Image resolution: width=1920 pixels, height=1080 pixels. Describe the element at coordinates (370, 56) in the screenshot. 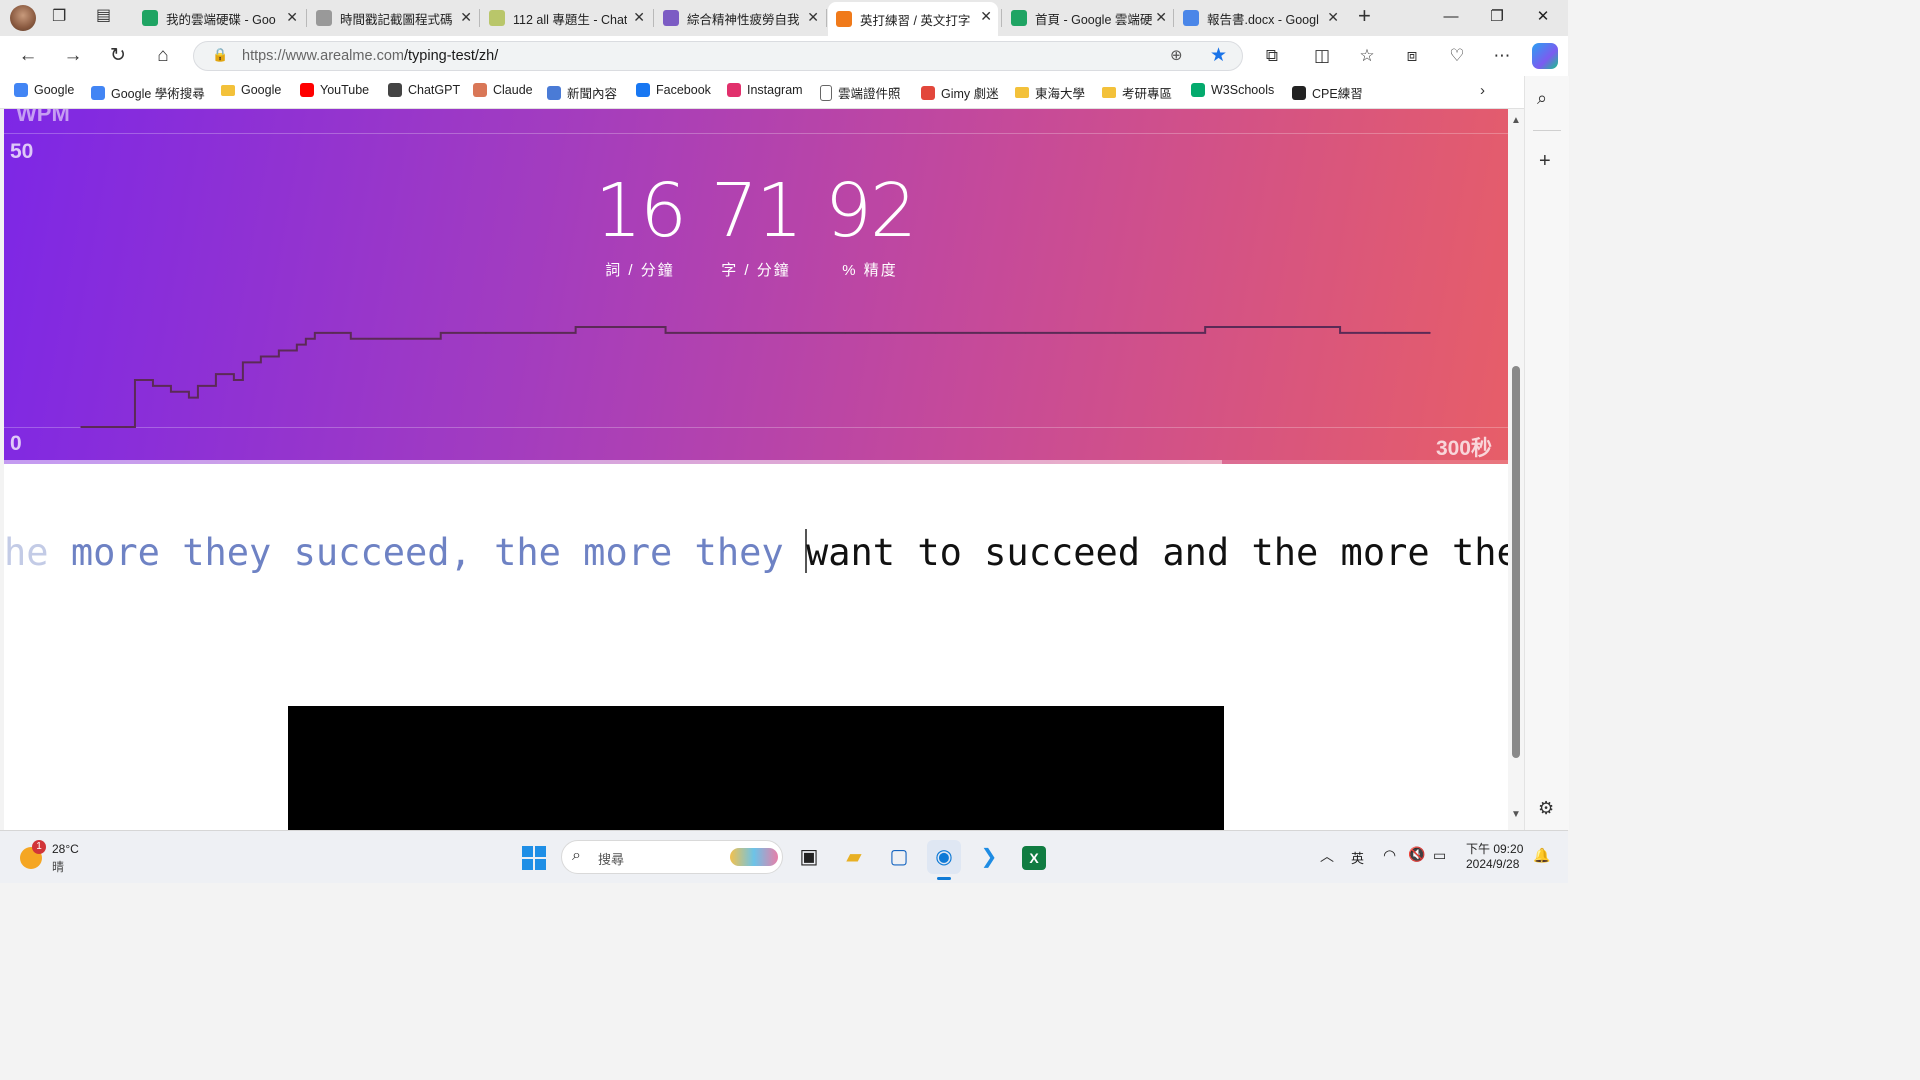

I see `url-text: https://www.arealme.com/typing-test/zh/` at that location.